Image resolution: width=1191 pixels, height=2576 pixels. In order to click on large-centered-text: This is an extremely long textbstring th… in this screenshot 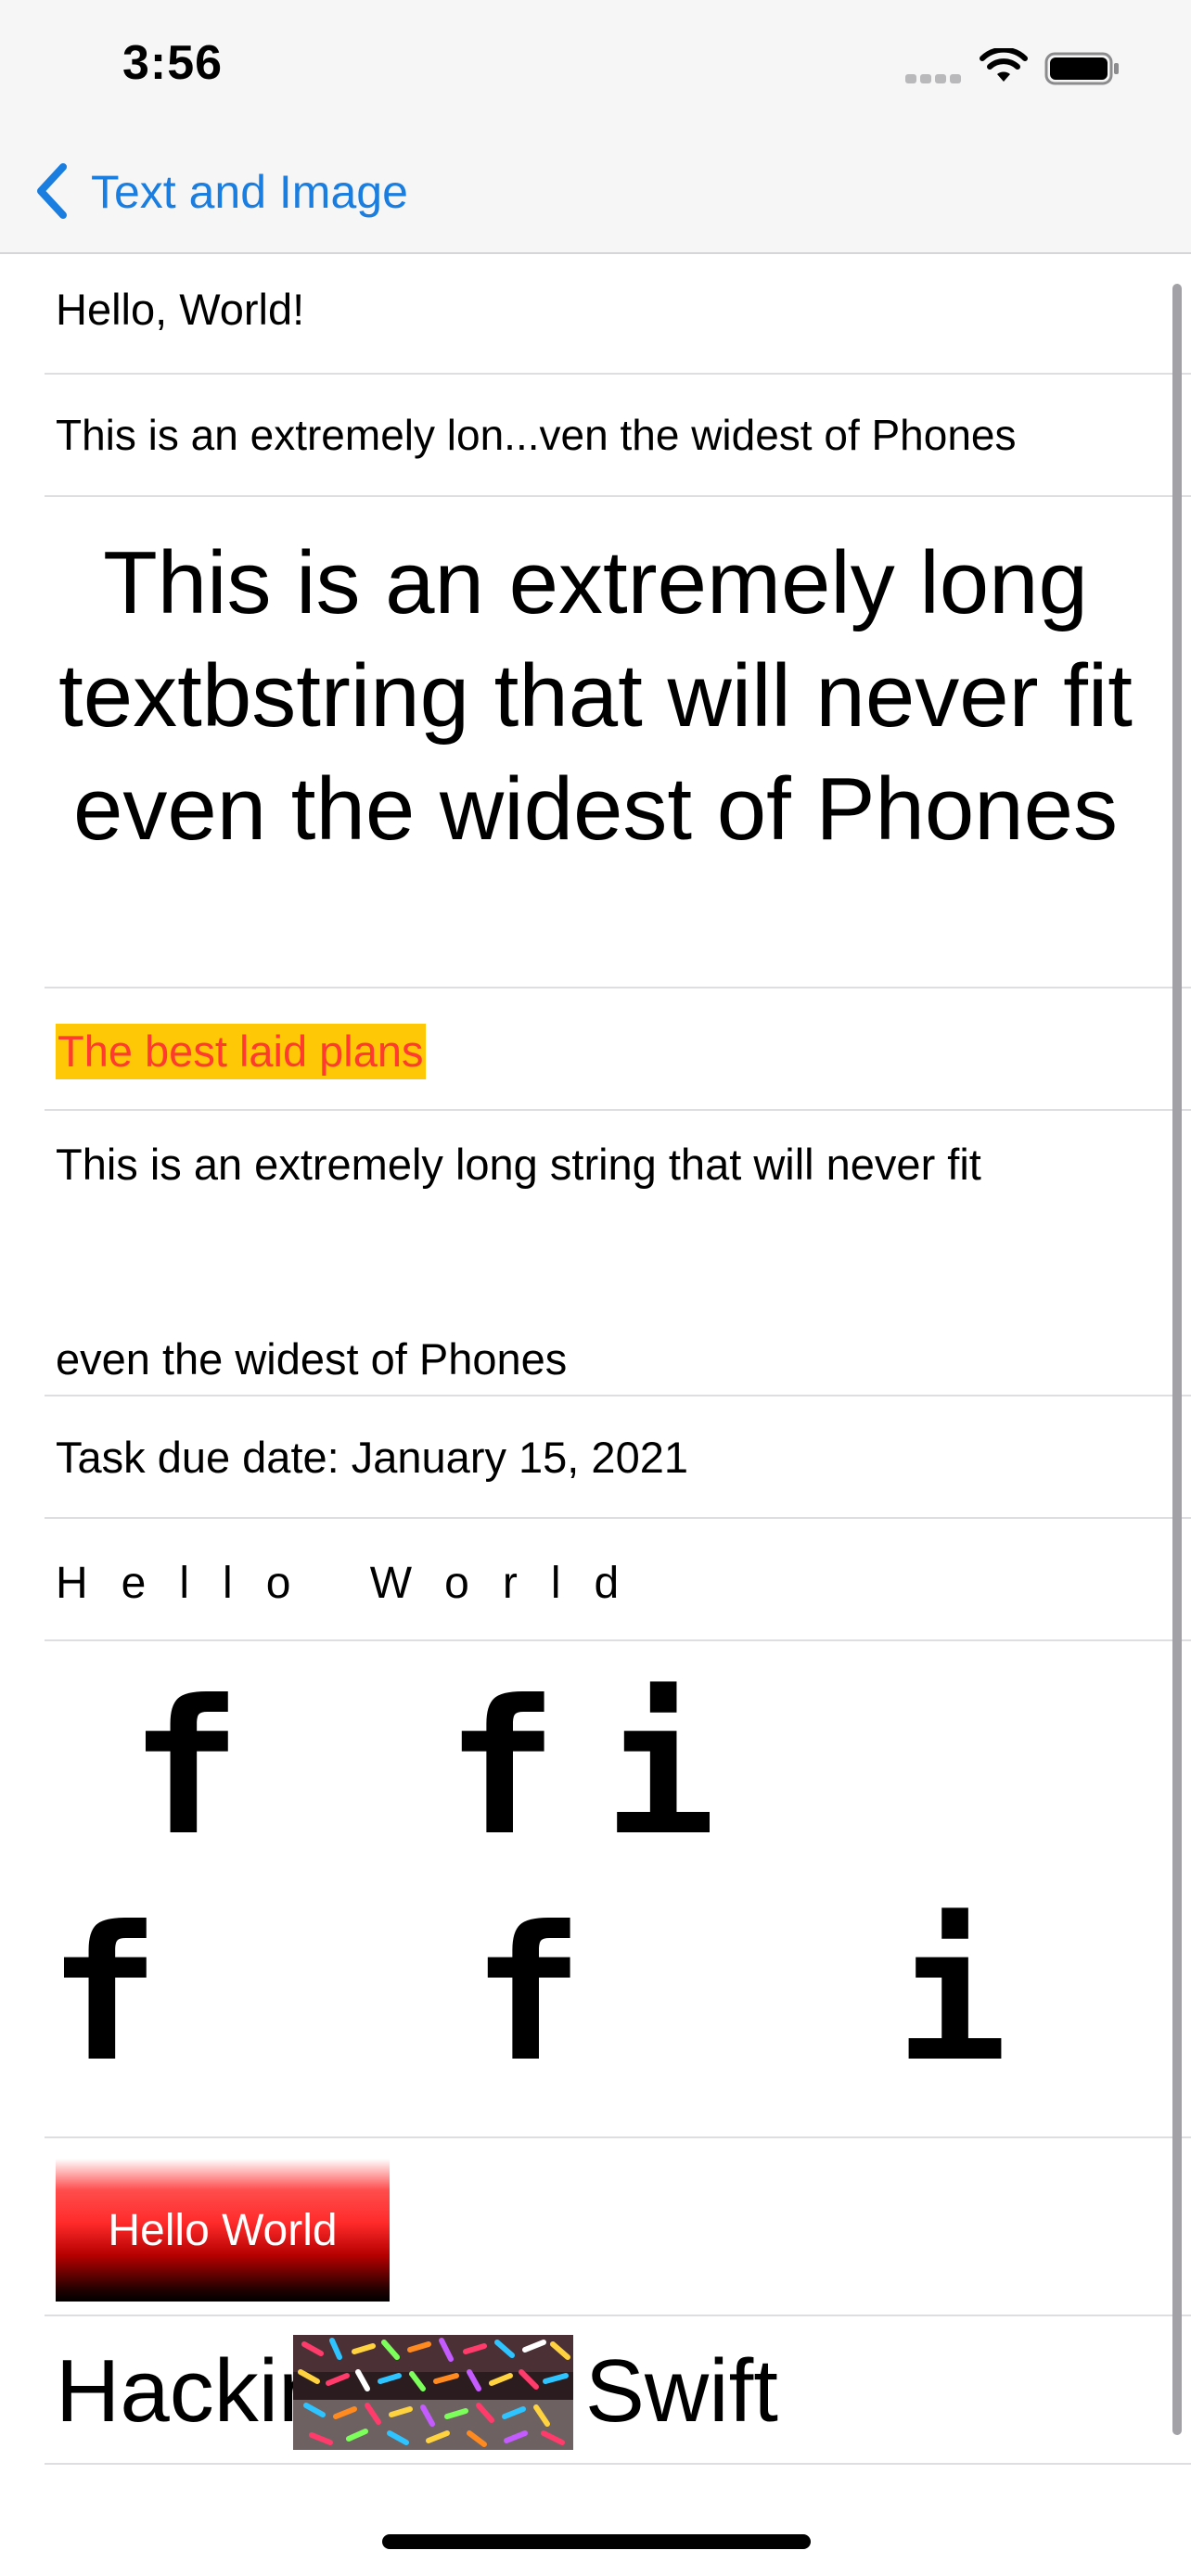, I will do `click(595, 696)`.